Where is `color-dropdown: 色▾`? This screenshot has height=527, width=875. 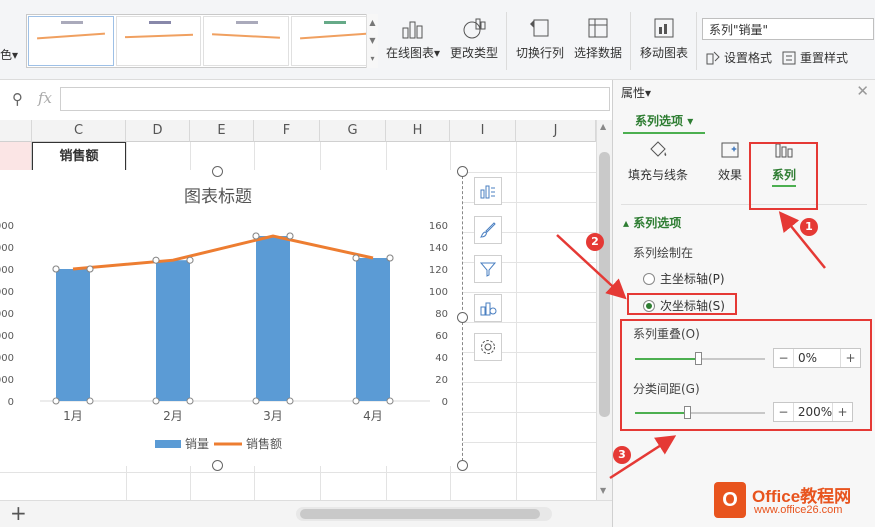
color-dropdown: 色▾ is located at coordinates (9, 54).